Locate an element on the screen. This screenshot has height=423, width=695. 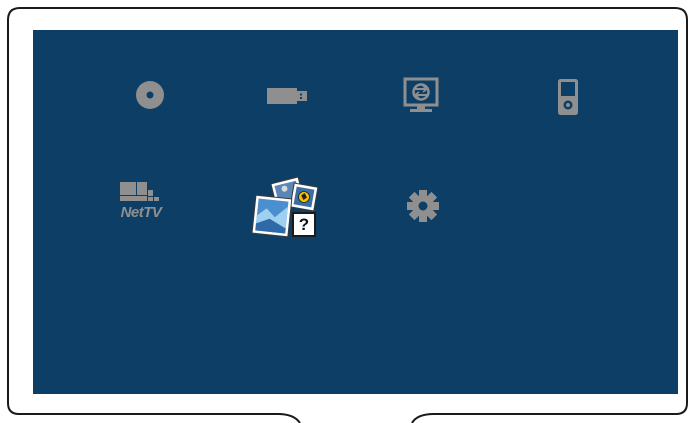
media-player-menu-item is located at coordinates (568, 97).